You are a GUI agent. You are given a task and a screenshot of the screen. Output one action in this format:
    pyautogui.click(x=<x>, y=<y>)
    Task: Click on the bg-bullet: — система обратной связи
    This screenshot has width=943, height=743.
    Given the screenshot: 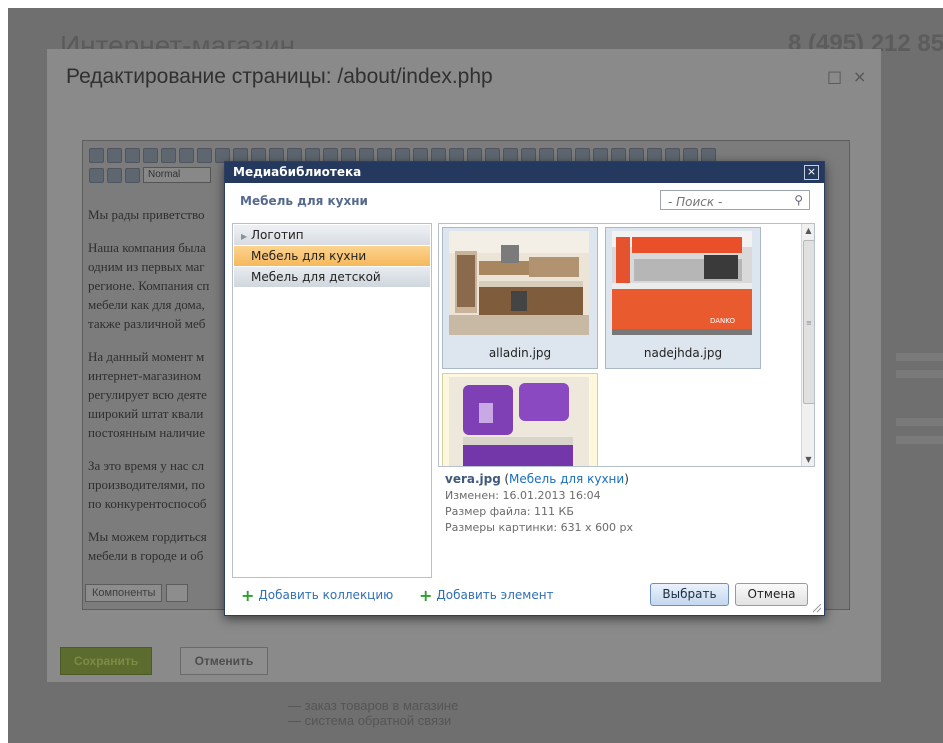 What is the action you would take?
    pyautogui.click(x=370, y=720)
    